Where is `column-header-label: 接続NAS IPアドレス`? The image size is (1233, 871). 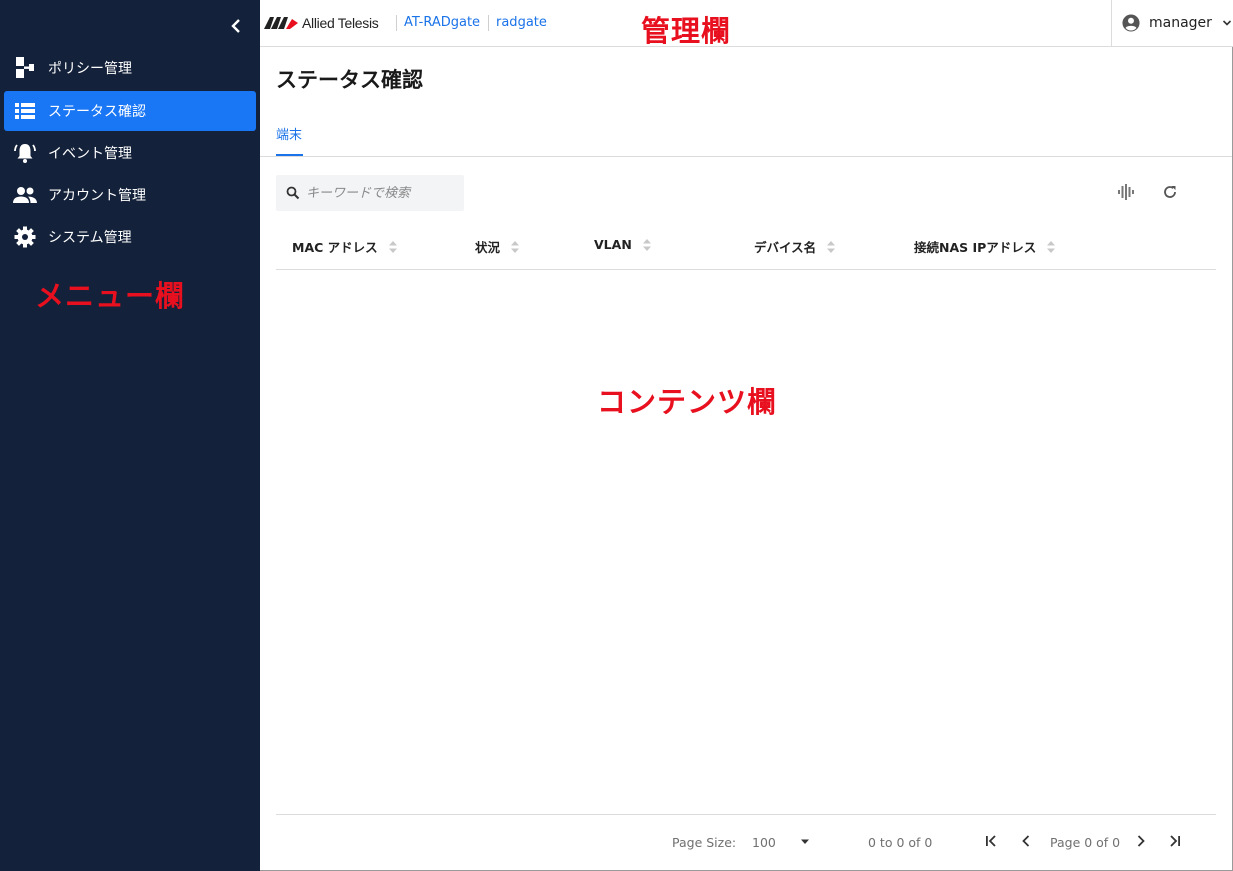 column-header-label: 接続NAS IPアドレス is located at coordinates (975, 247).